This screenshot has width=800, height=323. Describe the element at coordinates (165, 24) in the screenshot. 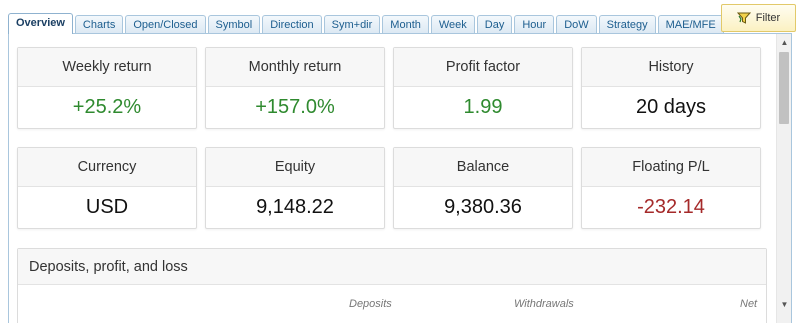

I see `tab-open-closed: Open/Closed` at that location.